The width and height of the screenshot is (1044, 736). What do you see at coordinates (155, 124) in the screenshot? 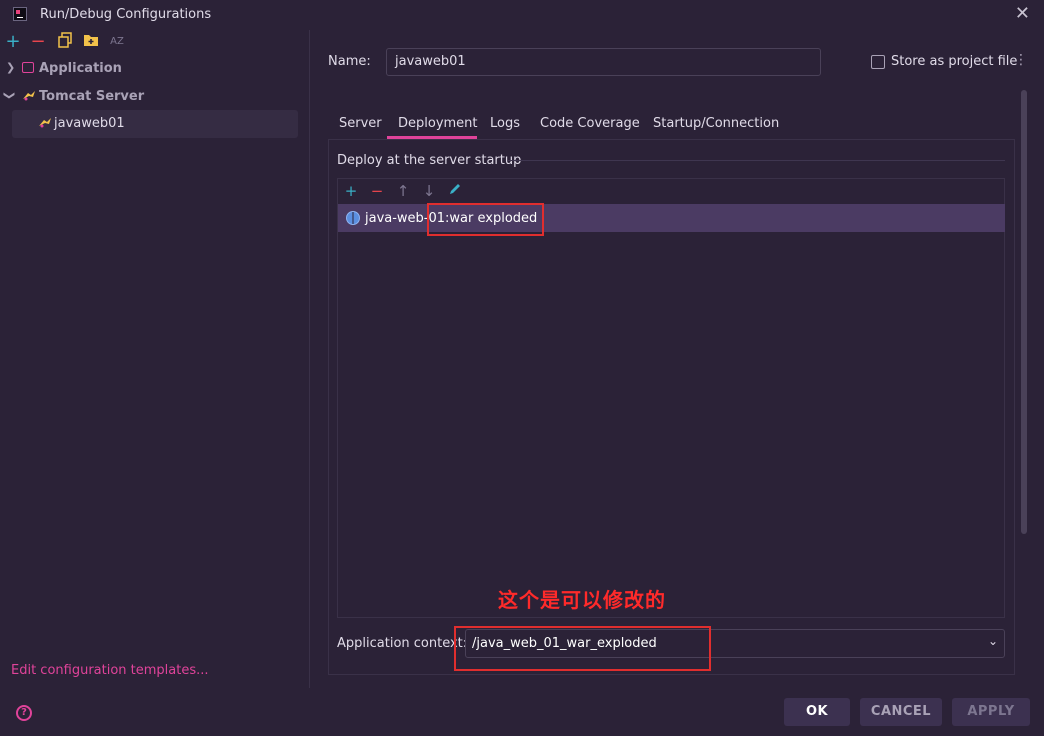
I see `tree-item-javaweb01: javaweb01` at bounding box center [155, 124].